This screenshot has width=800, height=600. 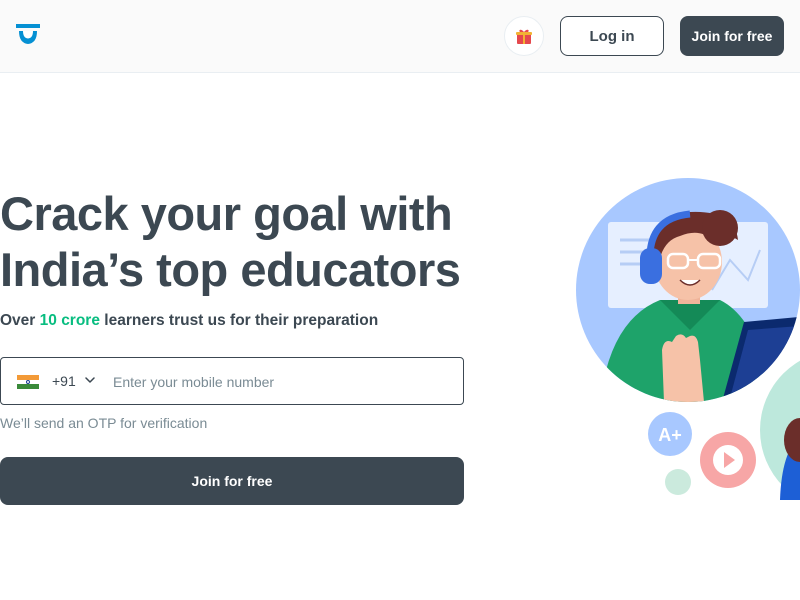 I want to click on unacademy-logo-icon, so click(x=28, y=35).